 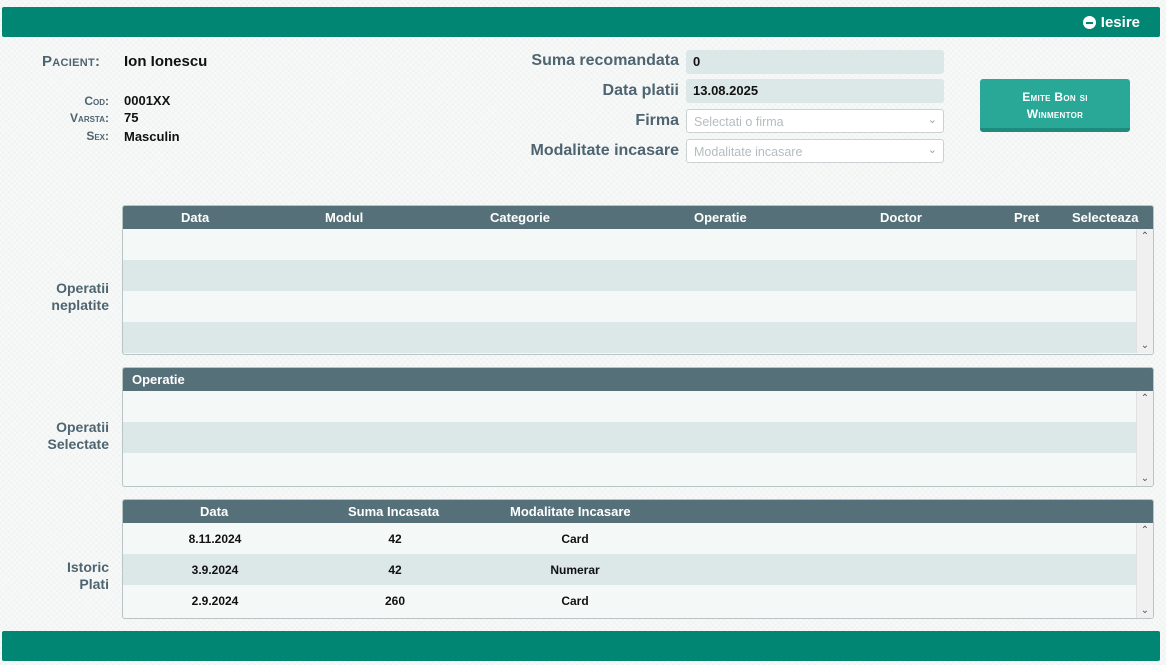 What do you see at coordinates (89, 118) in the screenshot?
I see `varsta-label: Varsta:` at bounding box center [89, 118].